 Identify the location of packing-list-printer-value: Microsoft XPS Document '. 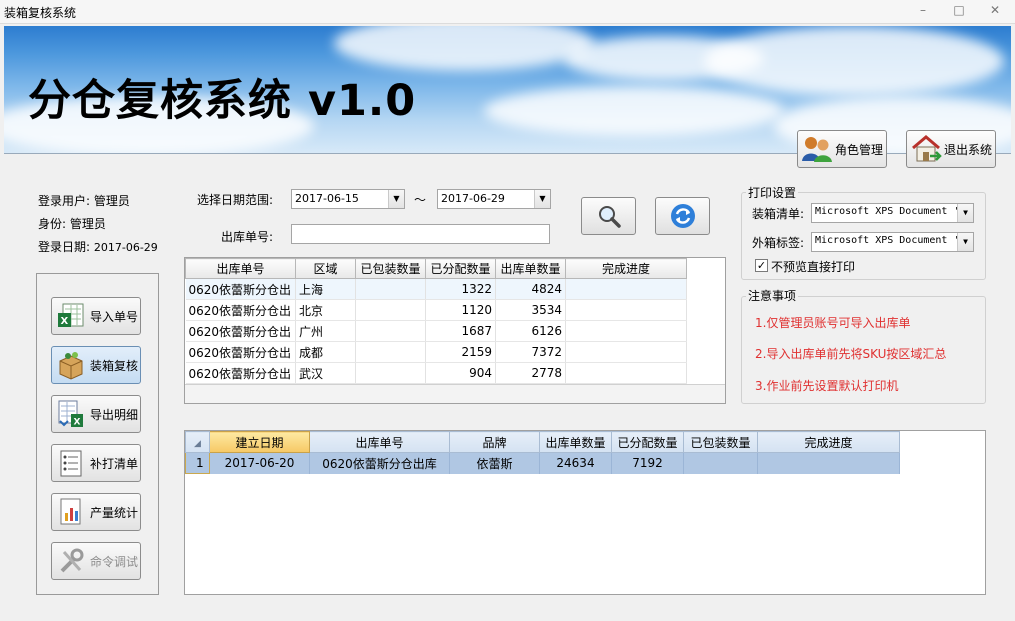
(887, 211).